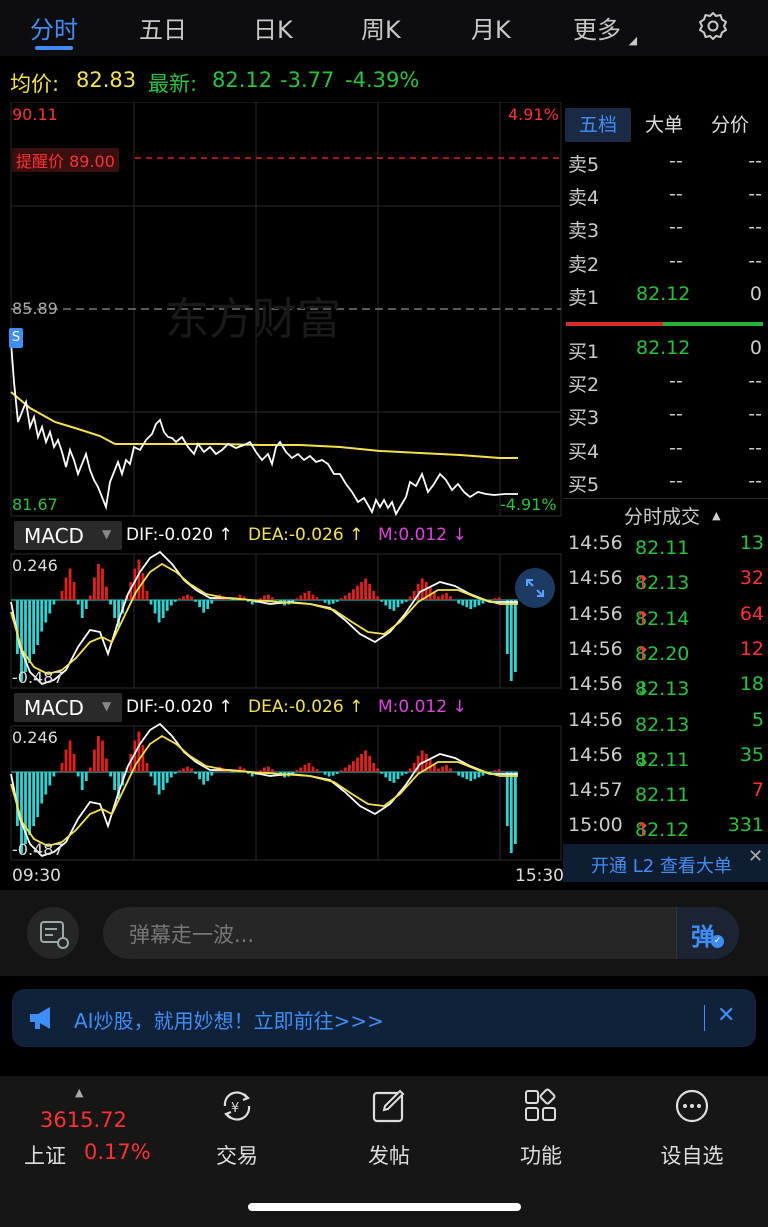 The image size is (768, 1227). What do you see at coordinates (665, 791) in the screenshot?
I see `trade-row: 14:57 82.11 7` at bounding box center [665, 791].